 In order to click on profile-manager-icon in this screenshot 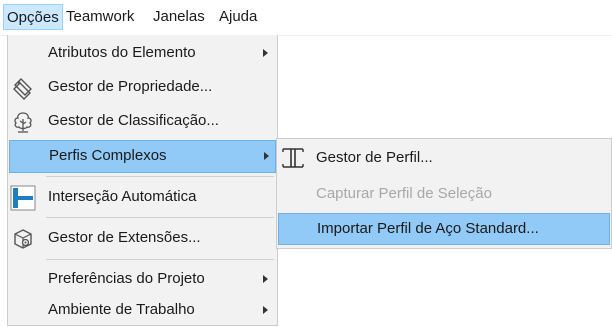, I will do `click(293, 158)`.